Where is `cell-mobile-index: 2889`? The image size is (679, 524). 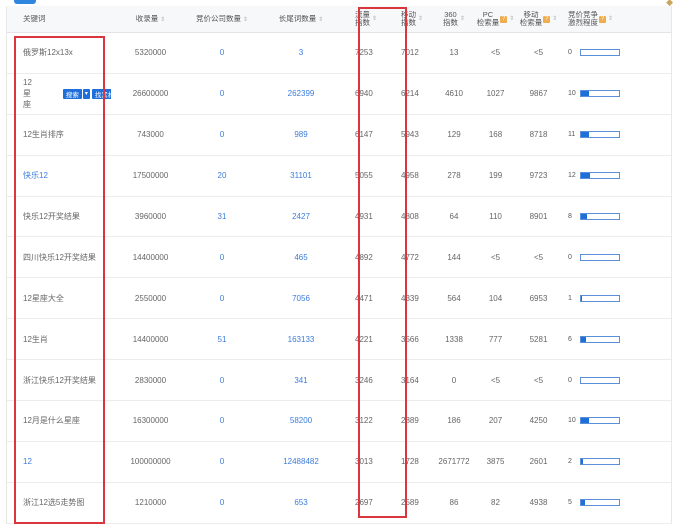
cell-mobile-index: 2889 is located at coordinates (410, 421).